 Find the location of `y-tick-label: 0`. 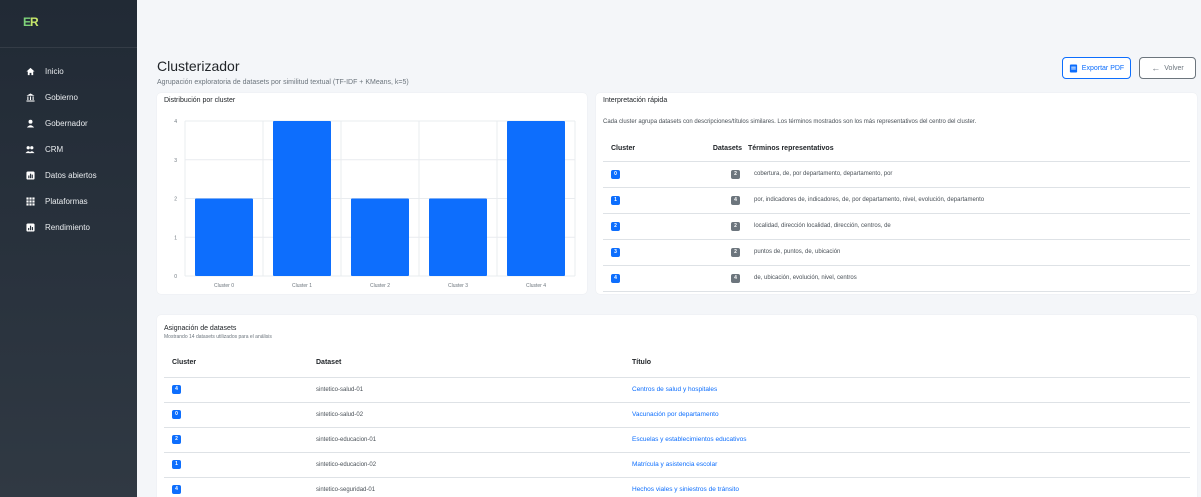

y-tick-label: 0 is located at coordinates (175, 277).